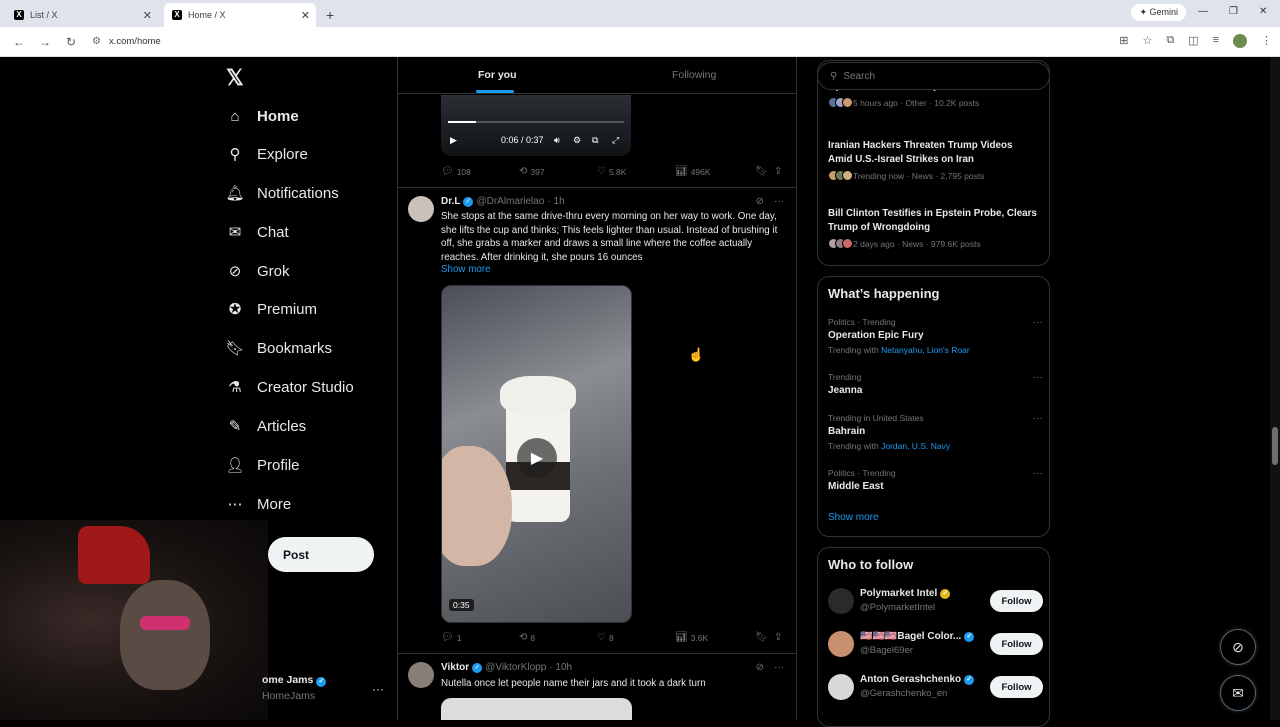 This screenshot has height=727, width=1280. I want to click on like-button: ♡ 5.8K, so click(611, 171).